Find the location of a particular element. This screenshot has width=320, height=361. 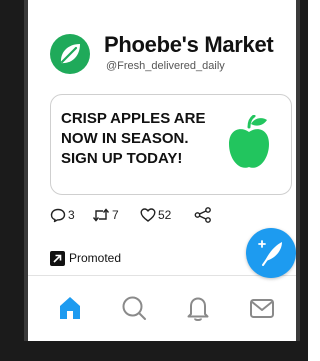

home-tab is located at coordinates (70, 308).